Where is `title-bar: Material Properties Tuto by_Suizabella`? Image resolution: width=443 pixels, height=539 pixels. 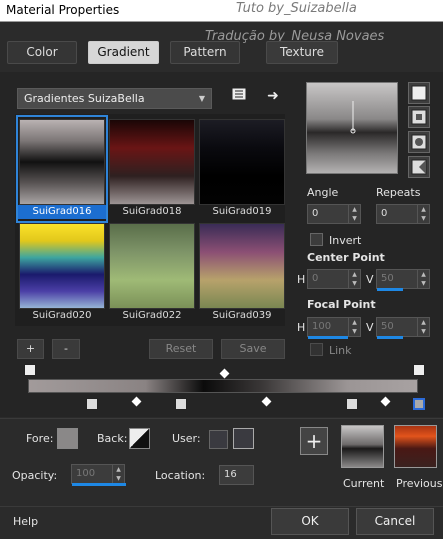 title-bar: Material Properties Tuto by_Suizabella is located at coordinates (221, 11).